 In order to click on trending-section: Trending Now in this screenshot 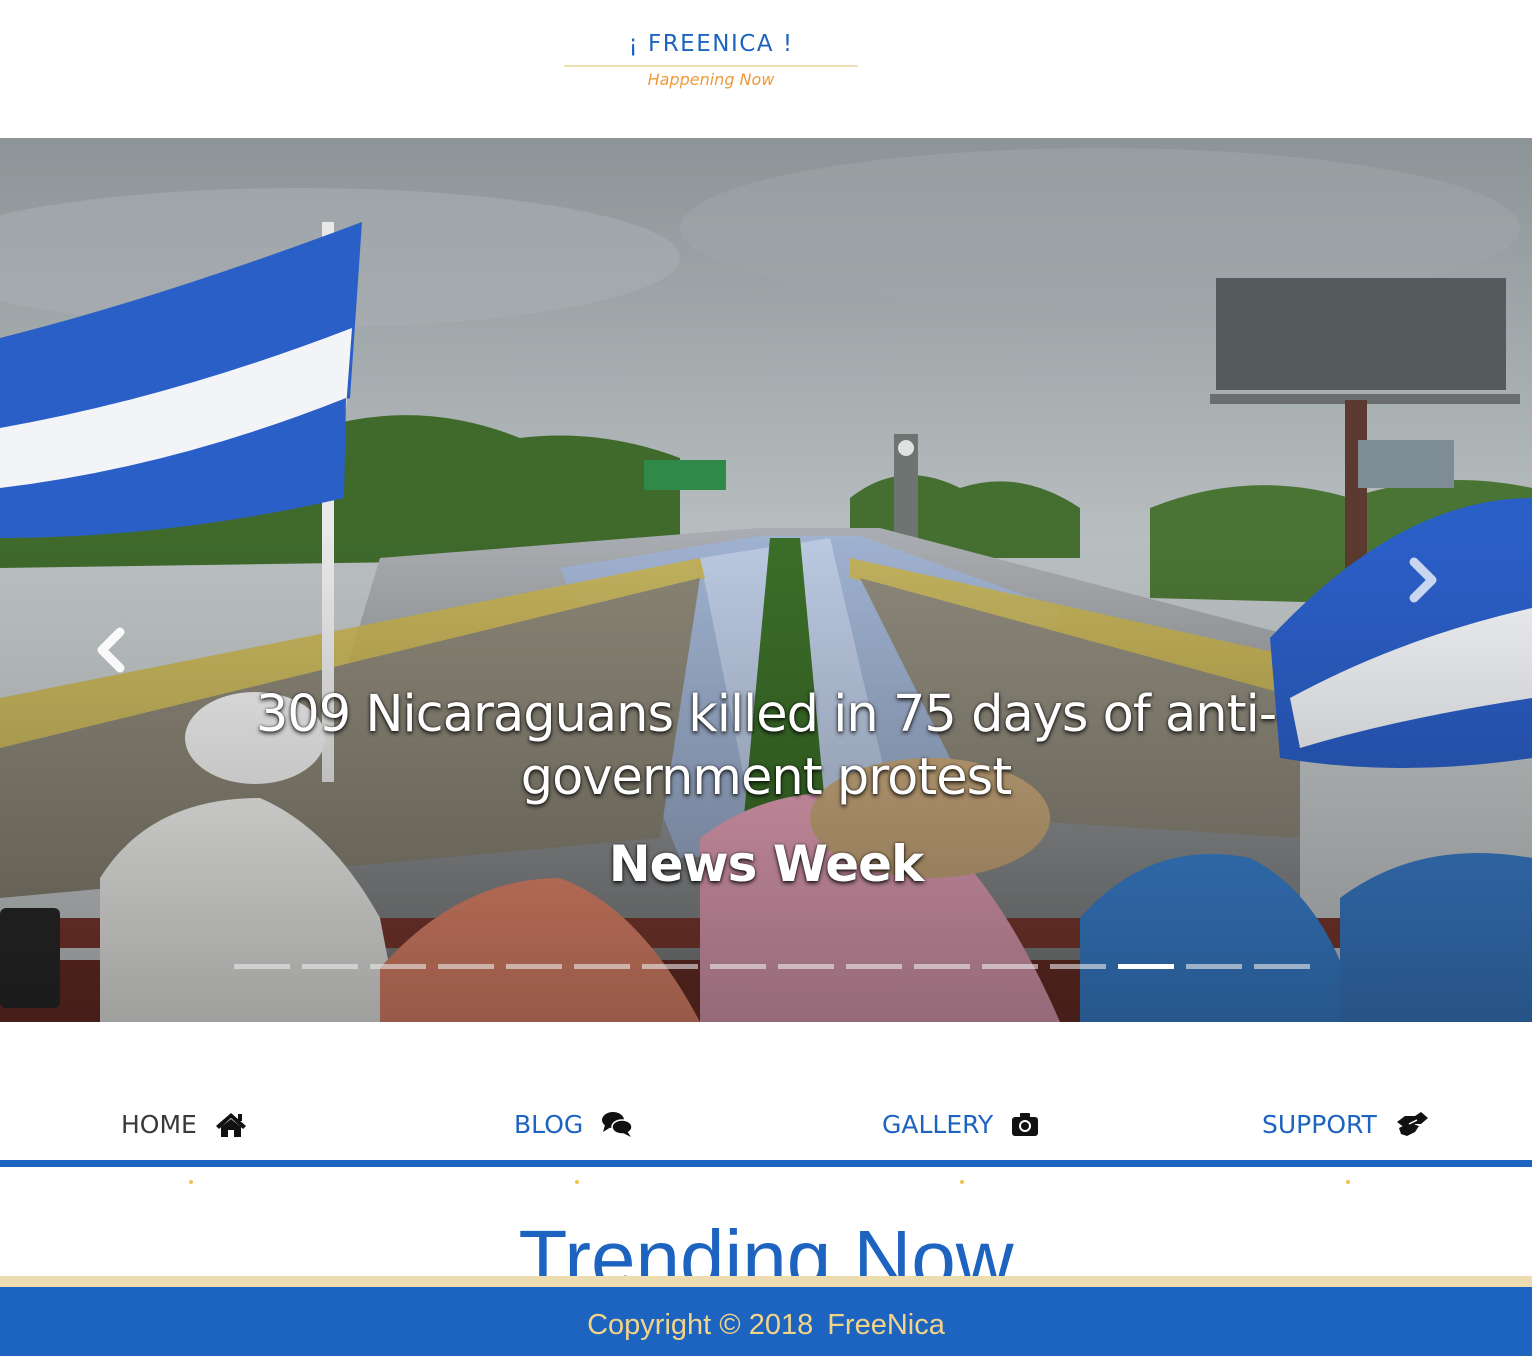, I will do `click(766, 1239)`.